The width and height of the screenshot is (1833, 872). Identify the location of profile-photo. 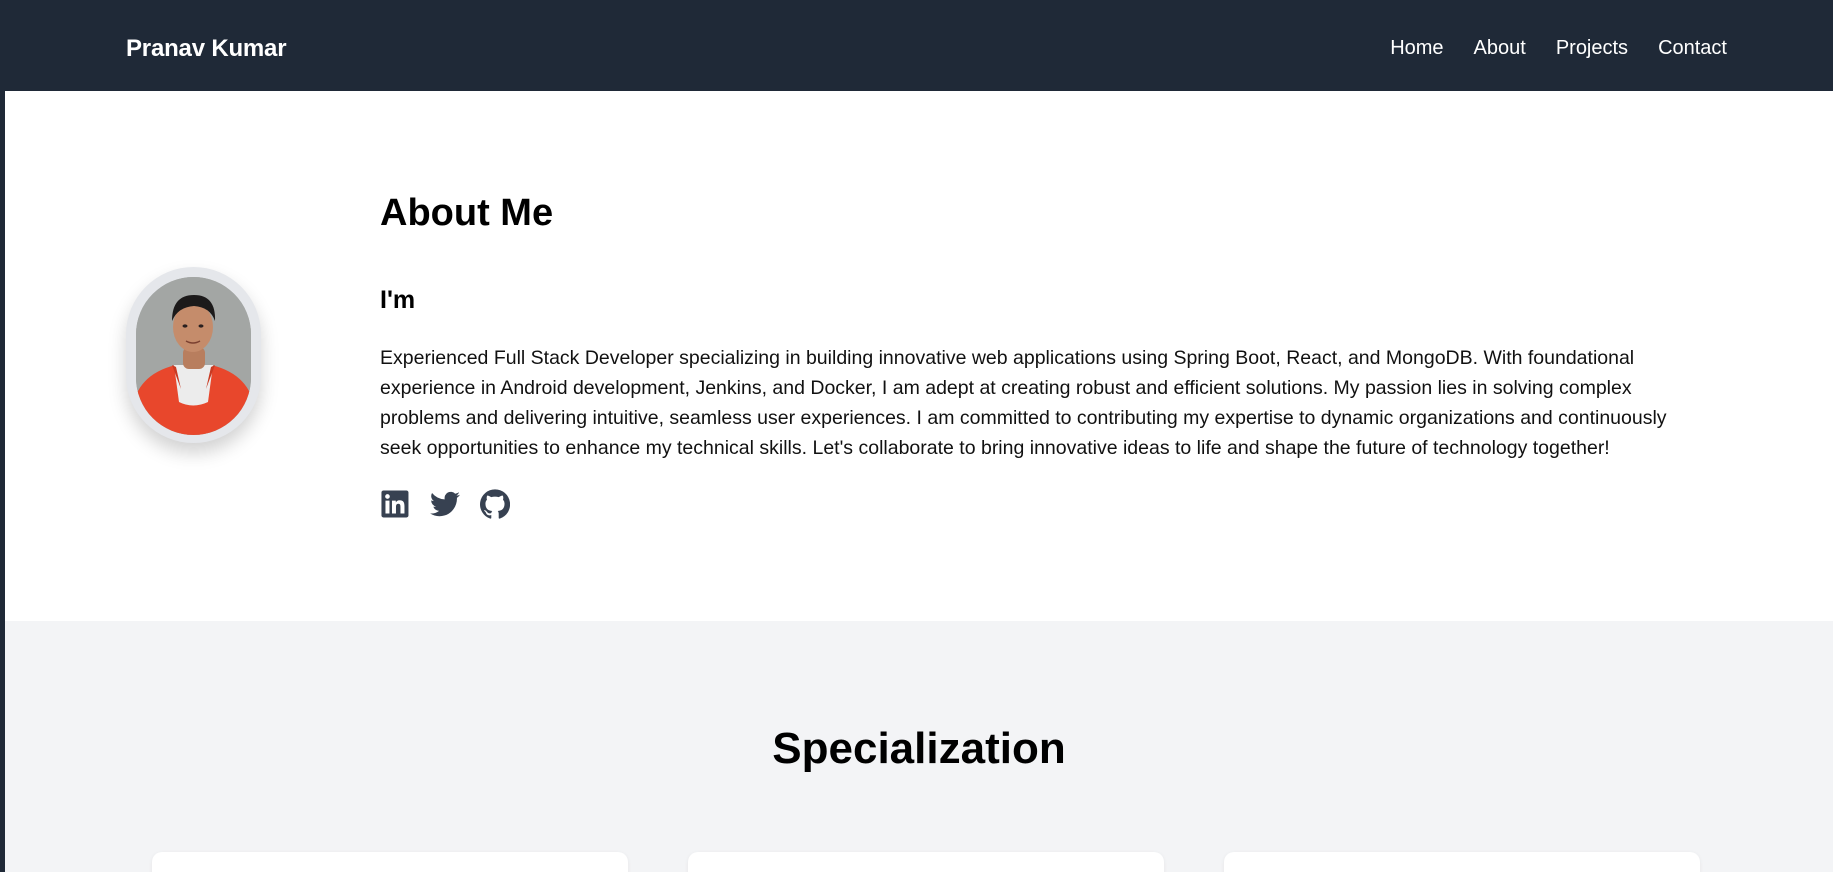
(193, 356).